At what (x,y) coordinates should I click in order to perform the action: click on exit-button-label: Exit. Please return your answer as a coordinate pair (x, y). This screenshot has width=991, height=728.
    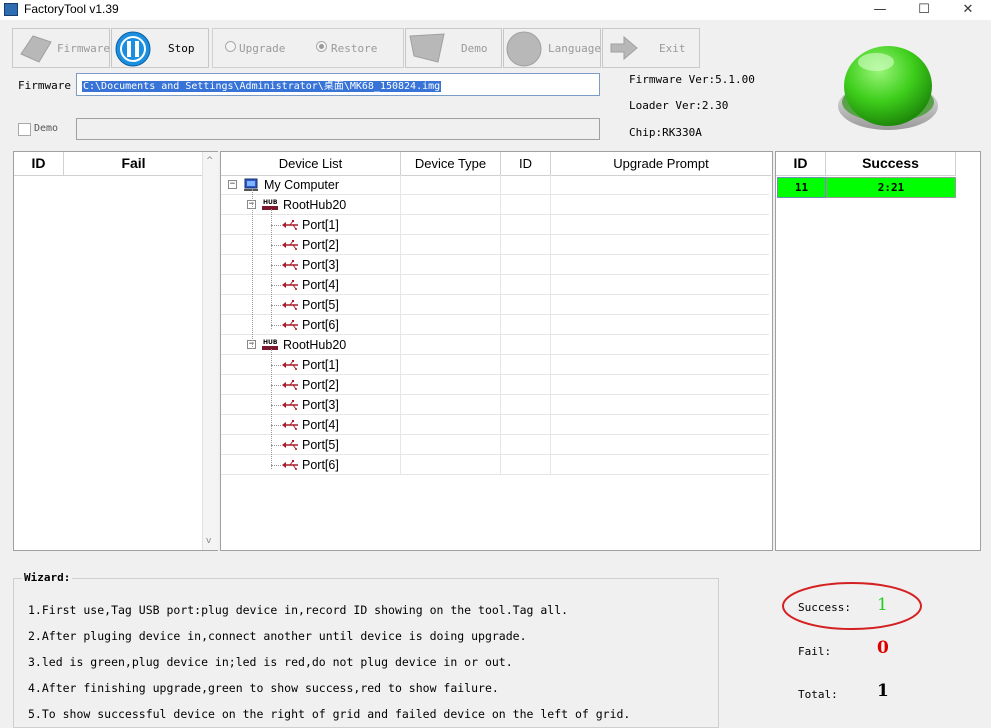
    Looking at the image, I should click on (672, 48).